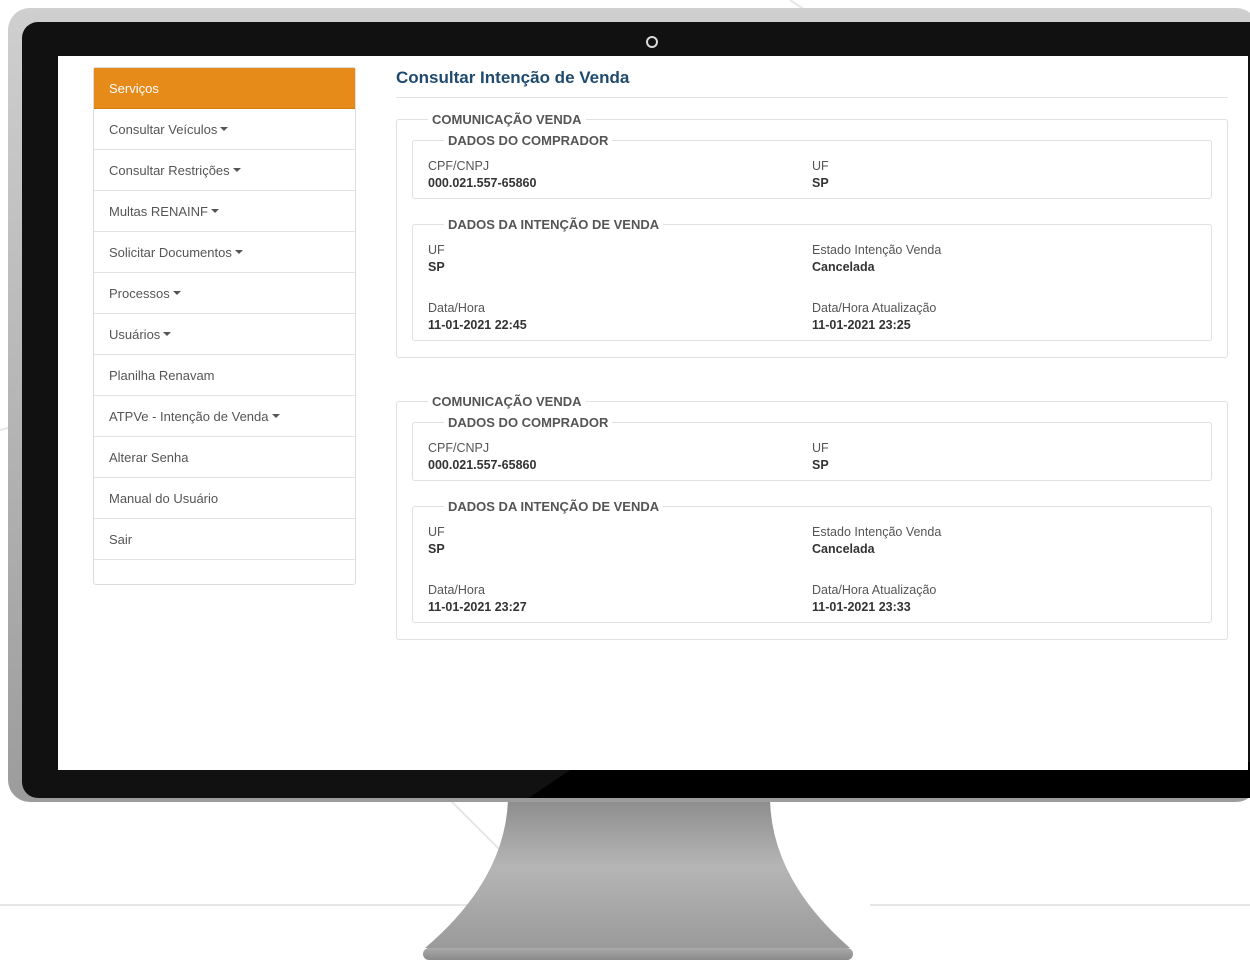  I want to click on sidebar-item-usuarios: Usuários, so click(224, 334).